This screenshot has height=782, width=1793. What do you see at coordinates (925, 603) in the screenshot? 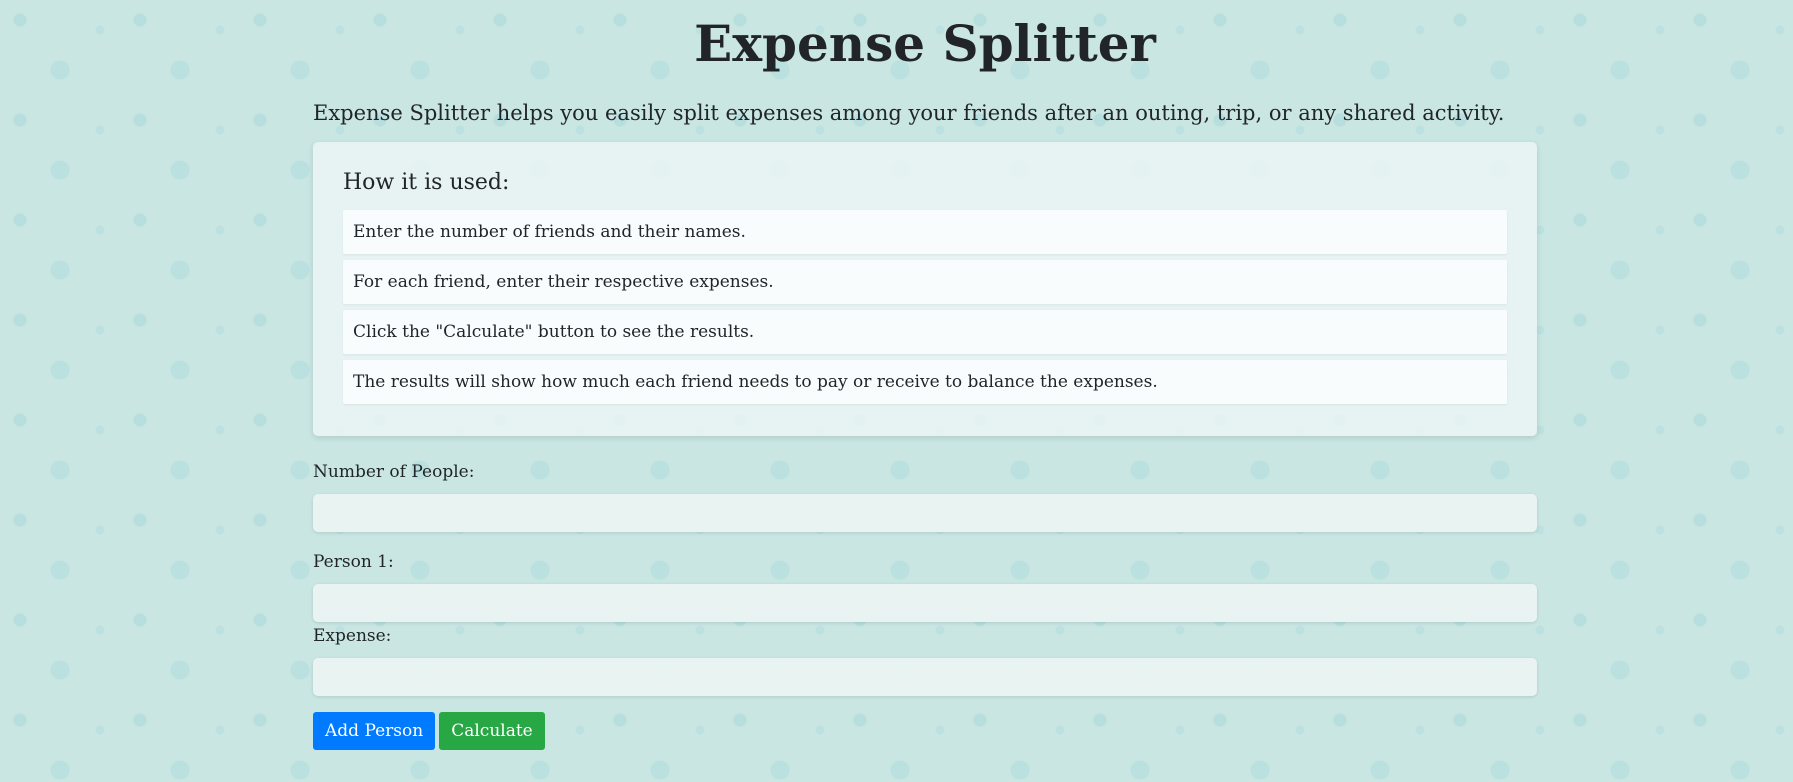
I see `person-1-name-input` at bounding box center [925, 603].